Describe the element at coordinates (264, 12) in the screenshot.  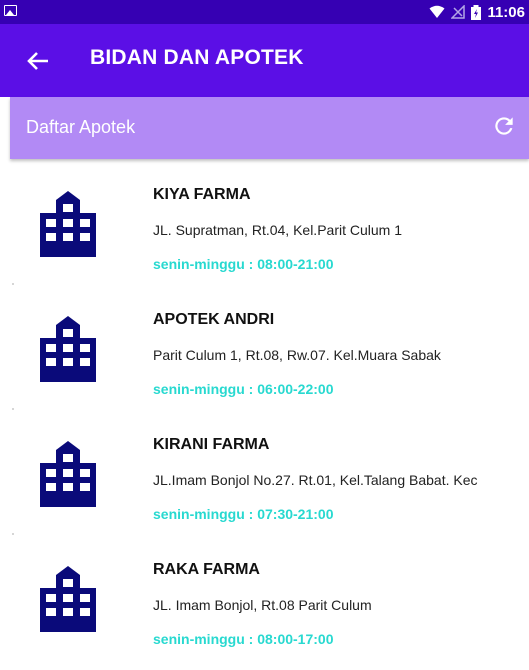
I see `status-bar: 11:06` at that location.